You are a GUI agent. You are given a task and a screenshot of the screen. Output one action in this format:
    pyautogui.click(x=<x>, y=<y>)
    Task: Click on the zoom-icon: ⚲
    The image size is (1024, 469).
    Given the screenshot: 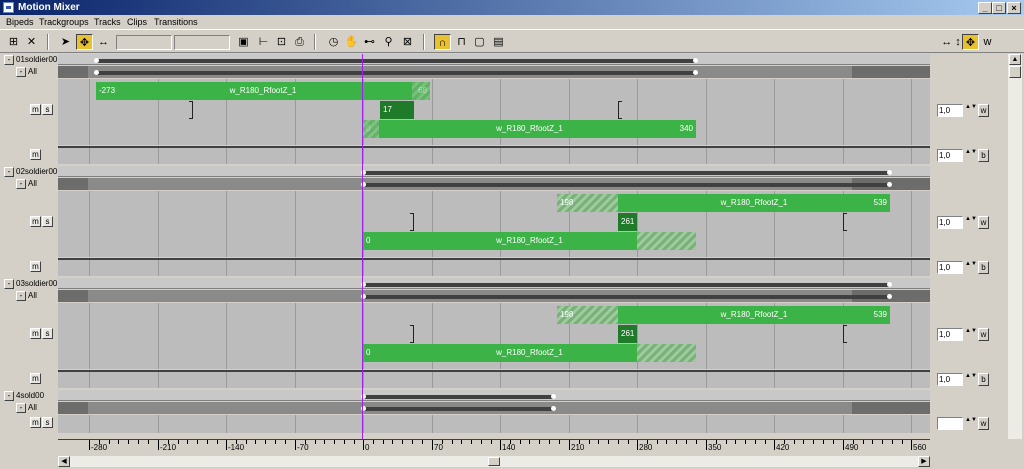 What is the action you would take?
    pyautogui.click(x=388, y=42)
    